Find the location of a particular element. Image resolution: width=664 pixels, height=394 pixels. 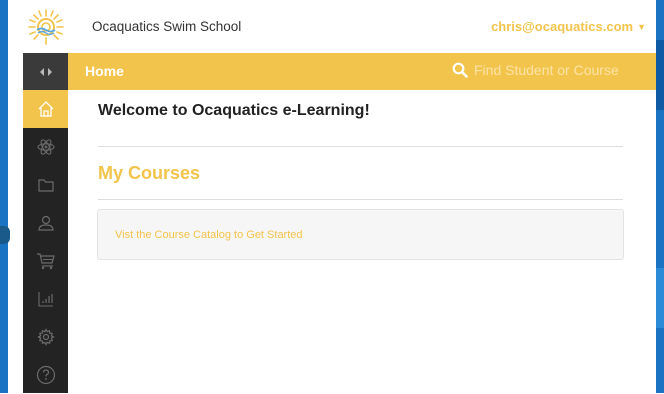

folder-icon is located at coordinates (45, 185).